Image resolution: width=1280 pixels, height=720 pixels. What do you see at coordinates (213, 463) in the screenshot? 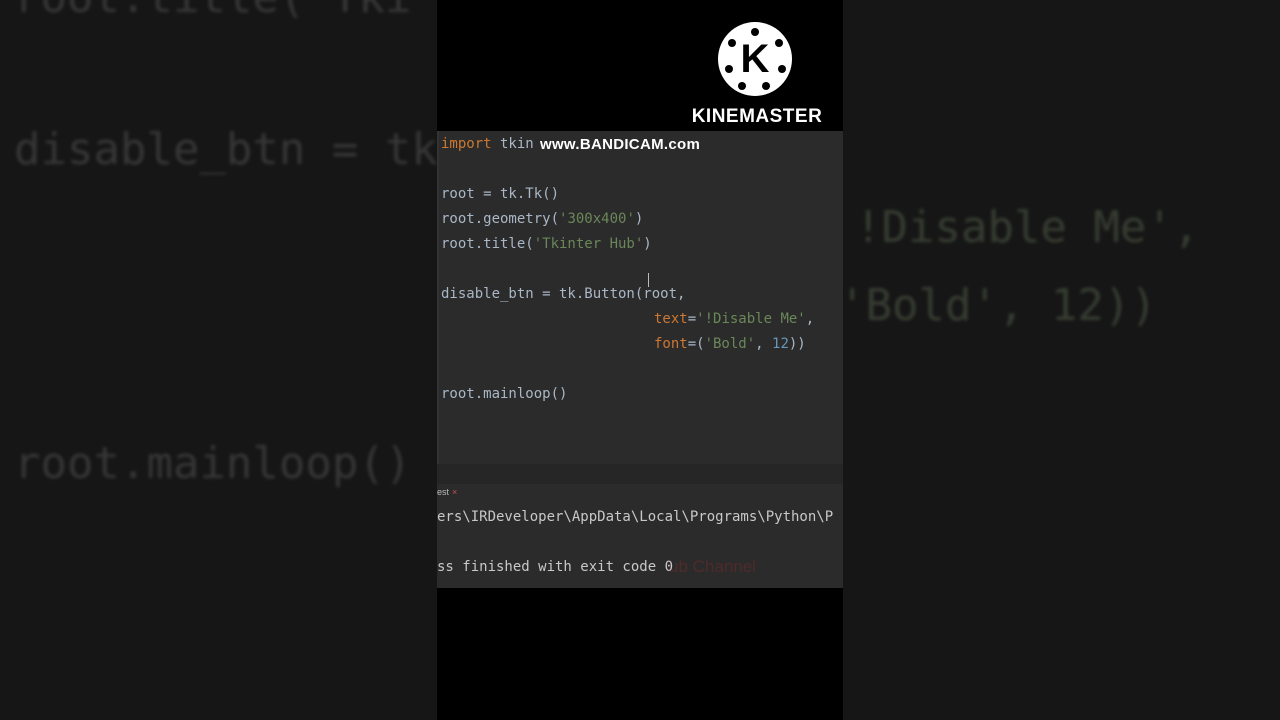
I see `bg-code-line: root.mainloop()` at bounding box center [213, 463].